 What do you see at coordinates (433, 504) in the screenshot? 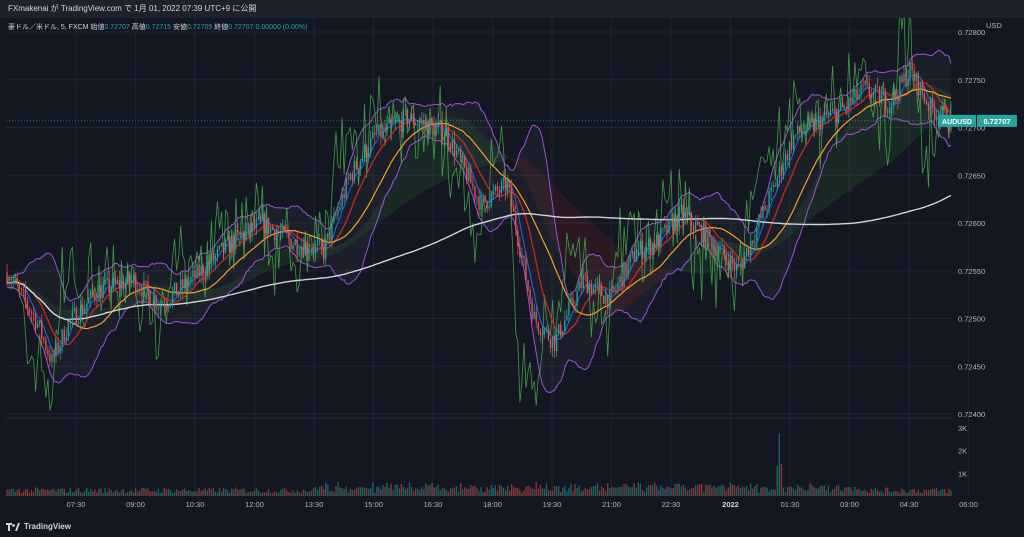
I see `time-tick-label: 16:30` at bounding box center [433, 504].